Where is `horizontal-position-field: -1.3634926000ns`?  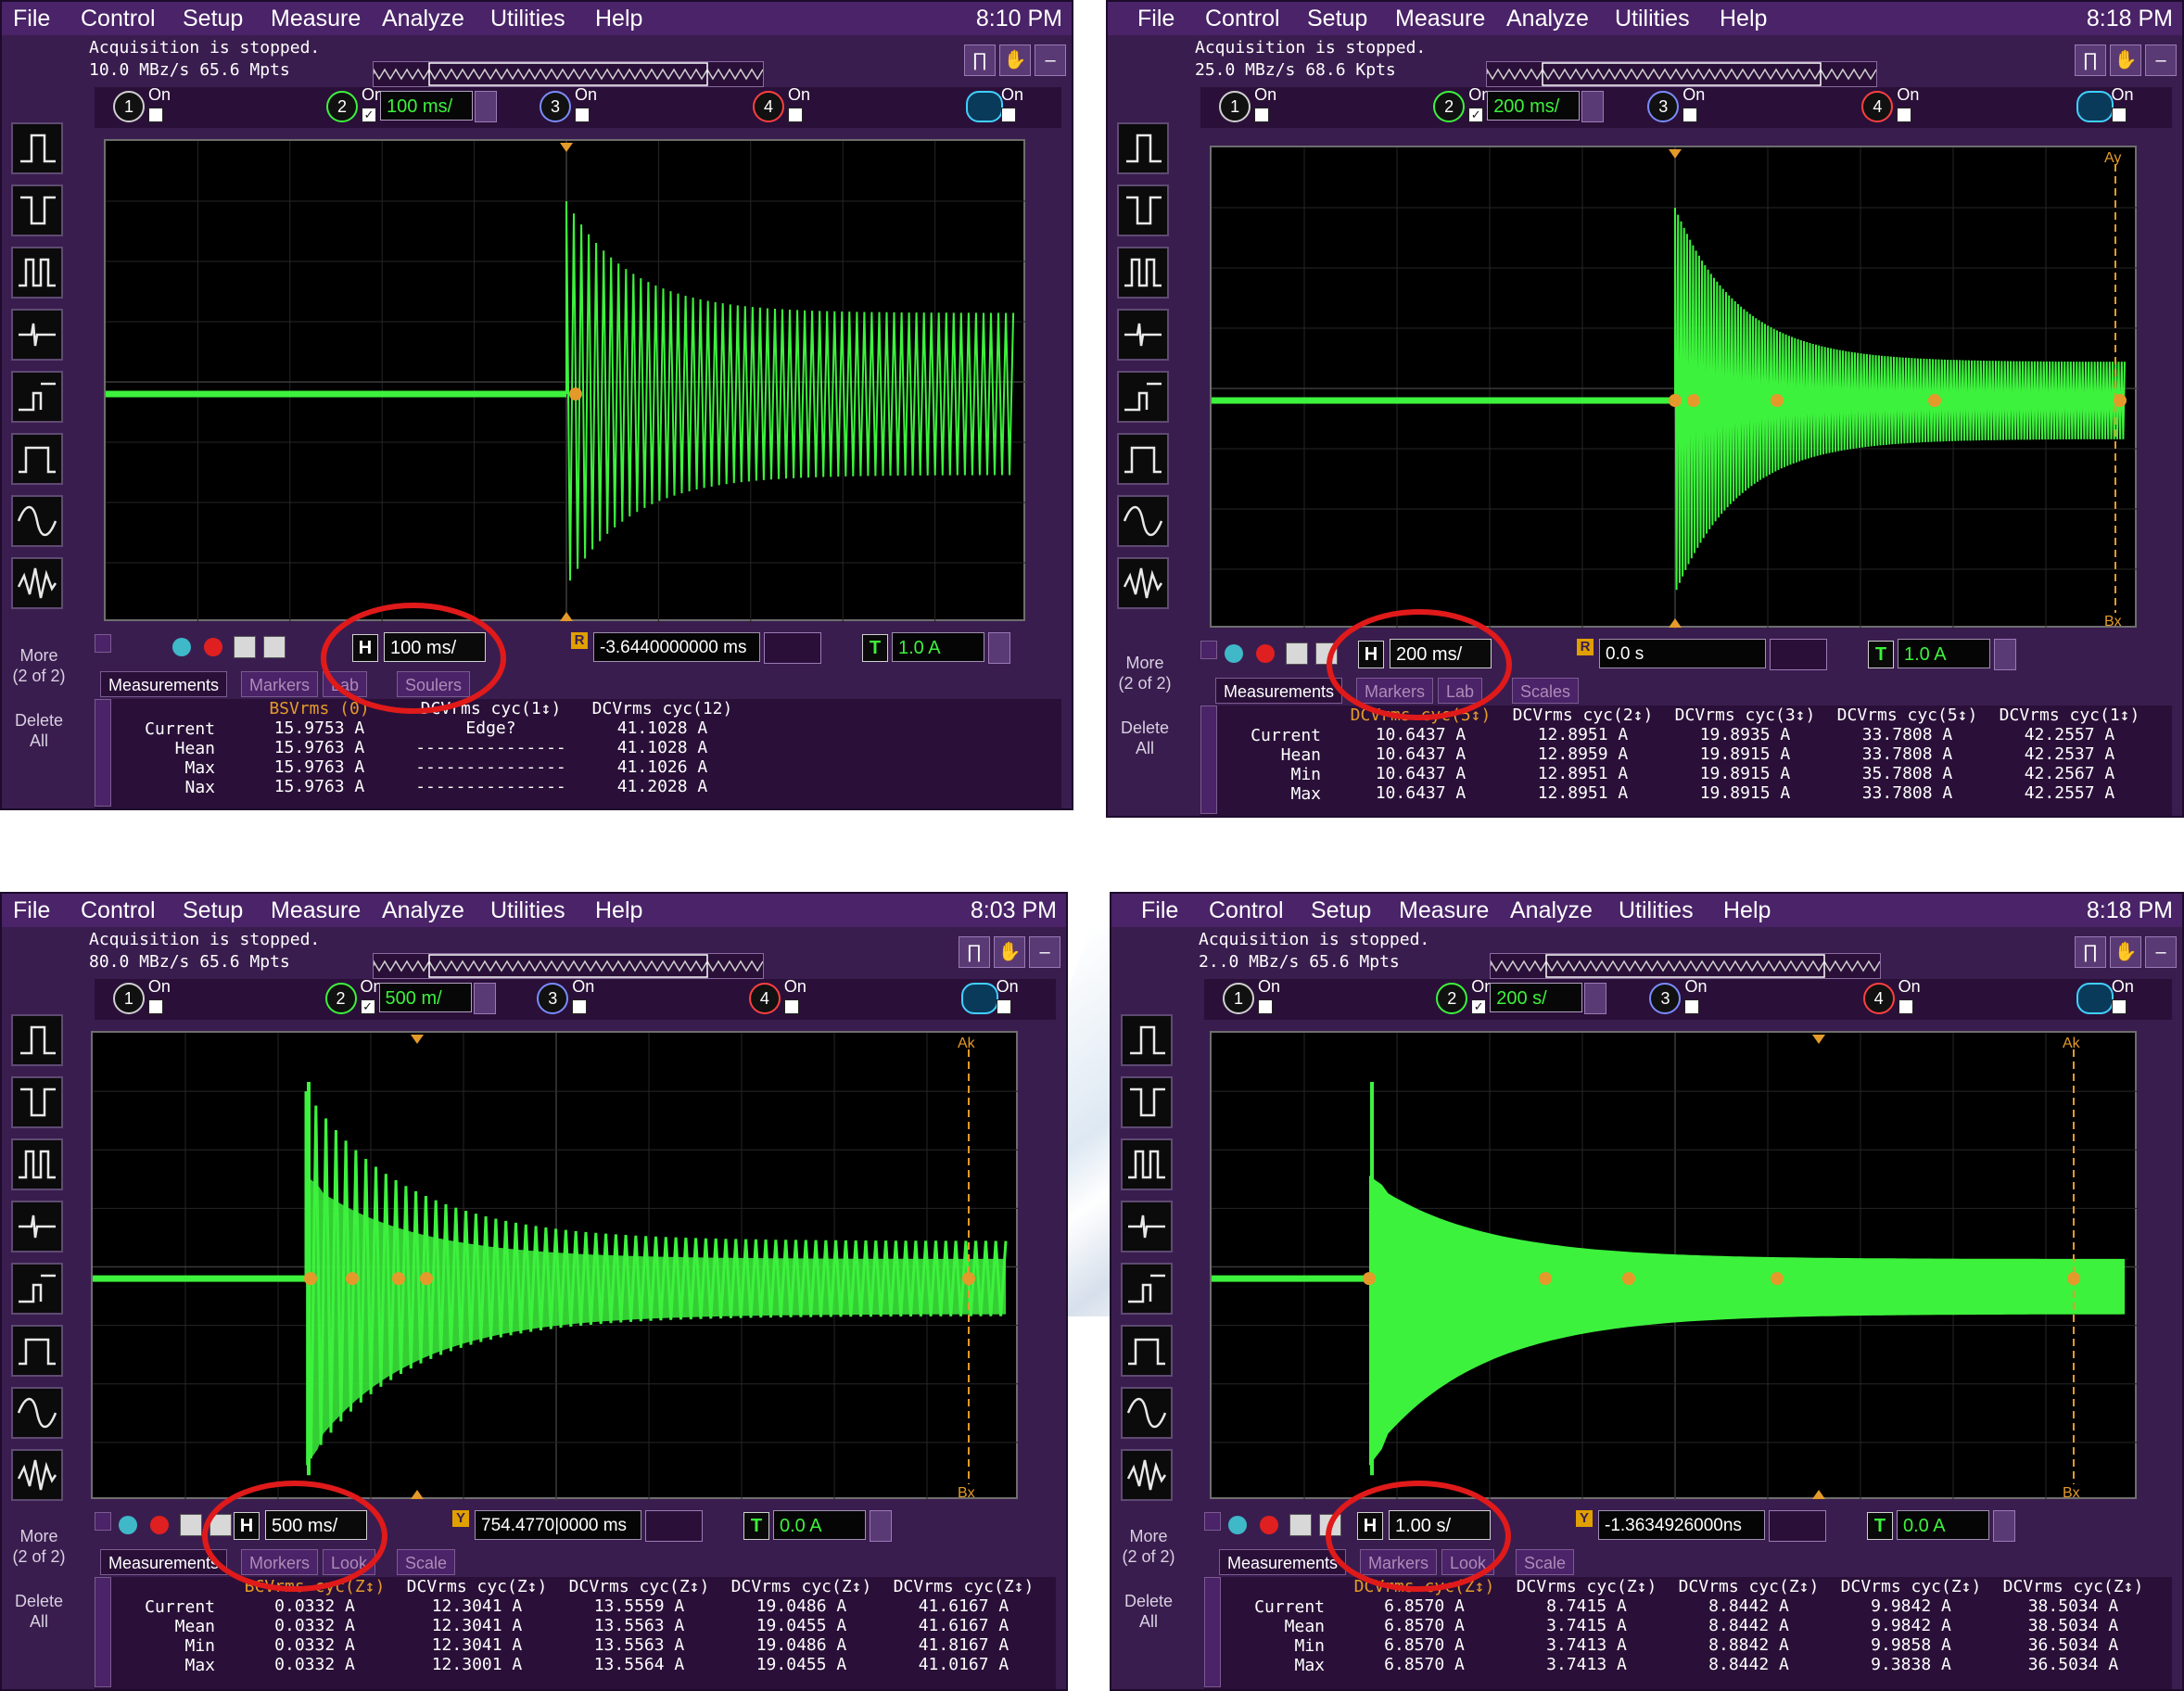 horizontal-position-field: -1.3634926000ns is located at coordinates (1681, 1525).